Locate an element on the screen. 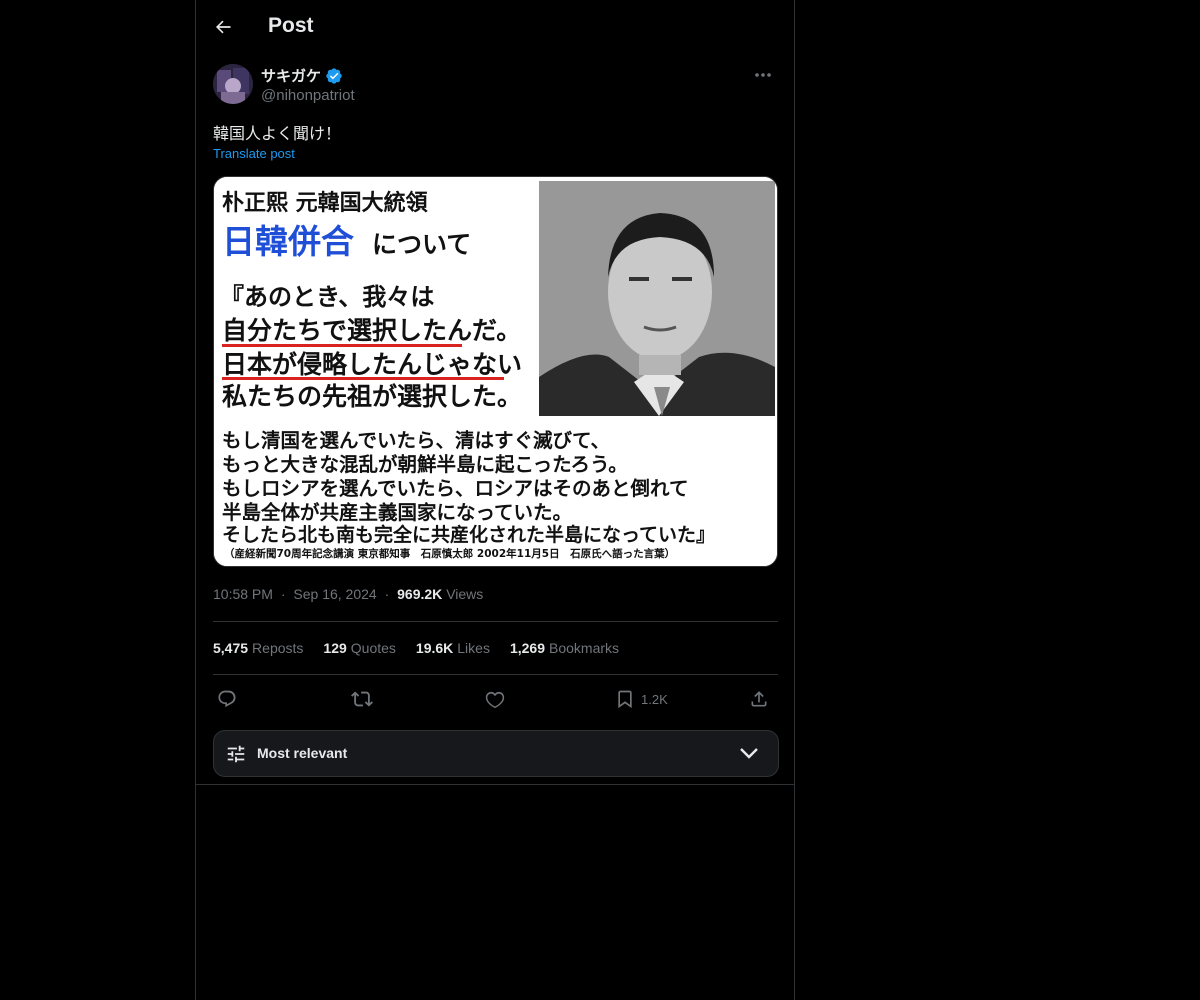 Image resolution: width=1200 pixels, height=1000 pixels. image-quote-3: 日本が侵略したんじゃない is located at coordinates (372, 364).